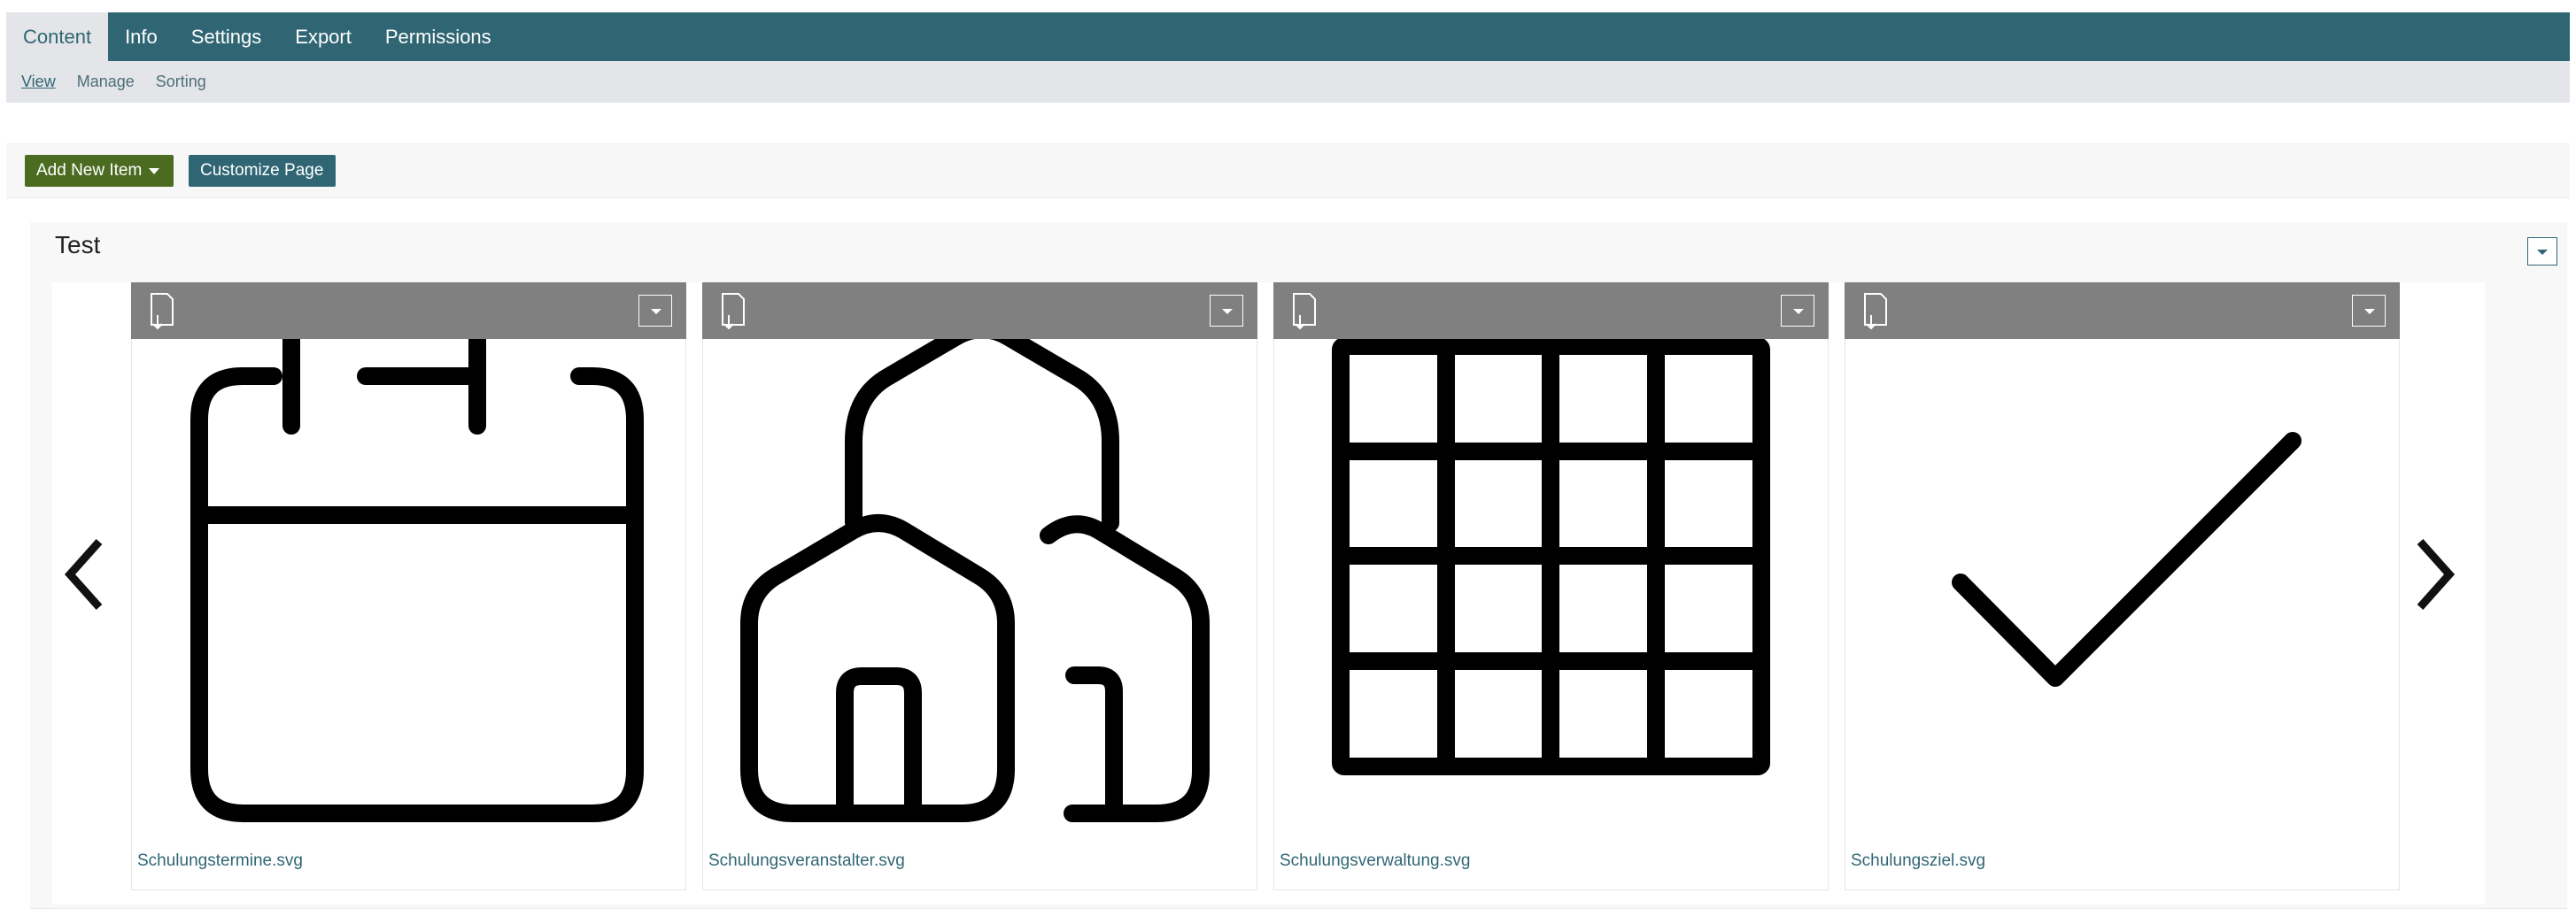 The image size is (2576, 924). I want to click on tab-permissions: Permissions, so click(438, 37).